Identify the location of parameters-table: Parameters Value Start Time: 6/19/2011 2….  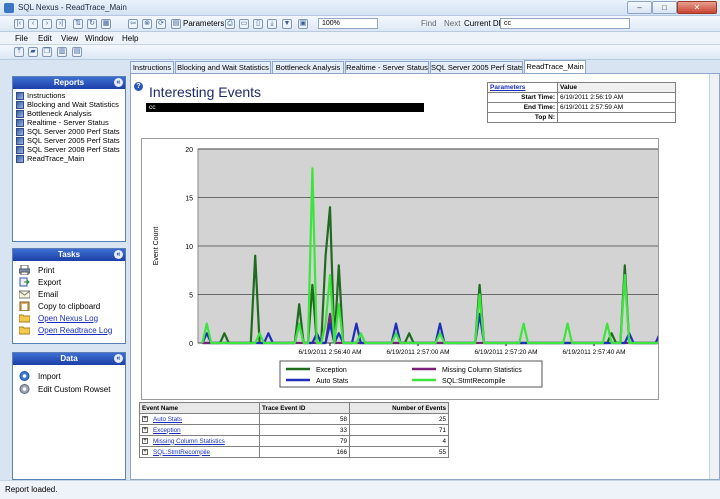
(581, 102).